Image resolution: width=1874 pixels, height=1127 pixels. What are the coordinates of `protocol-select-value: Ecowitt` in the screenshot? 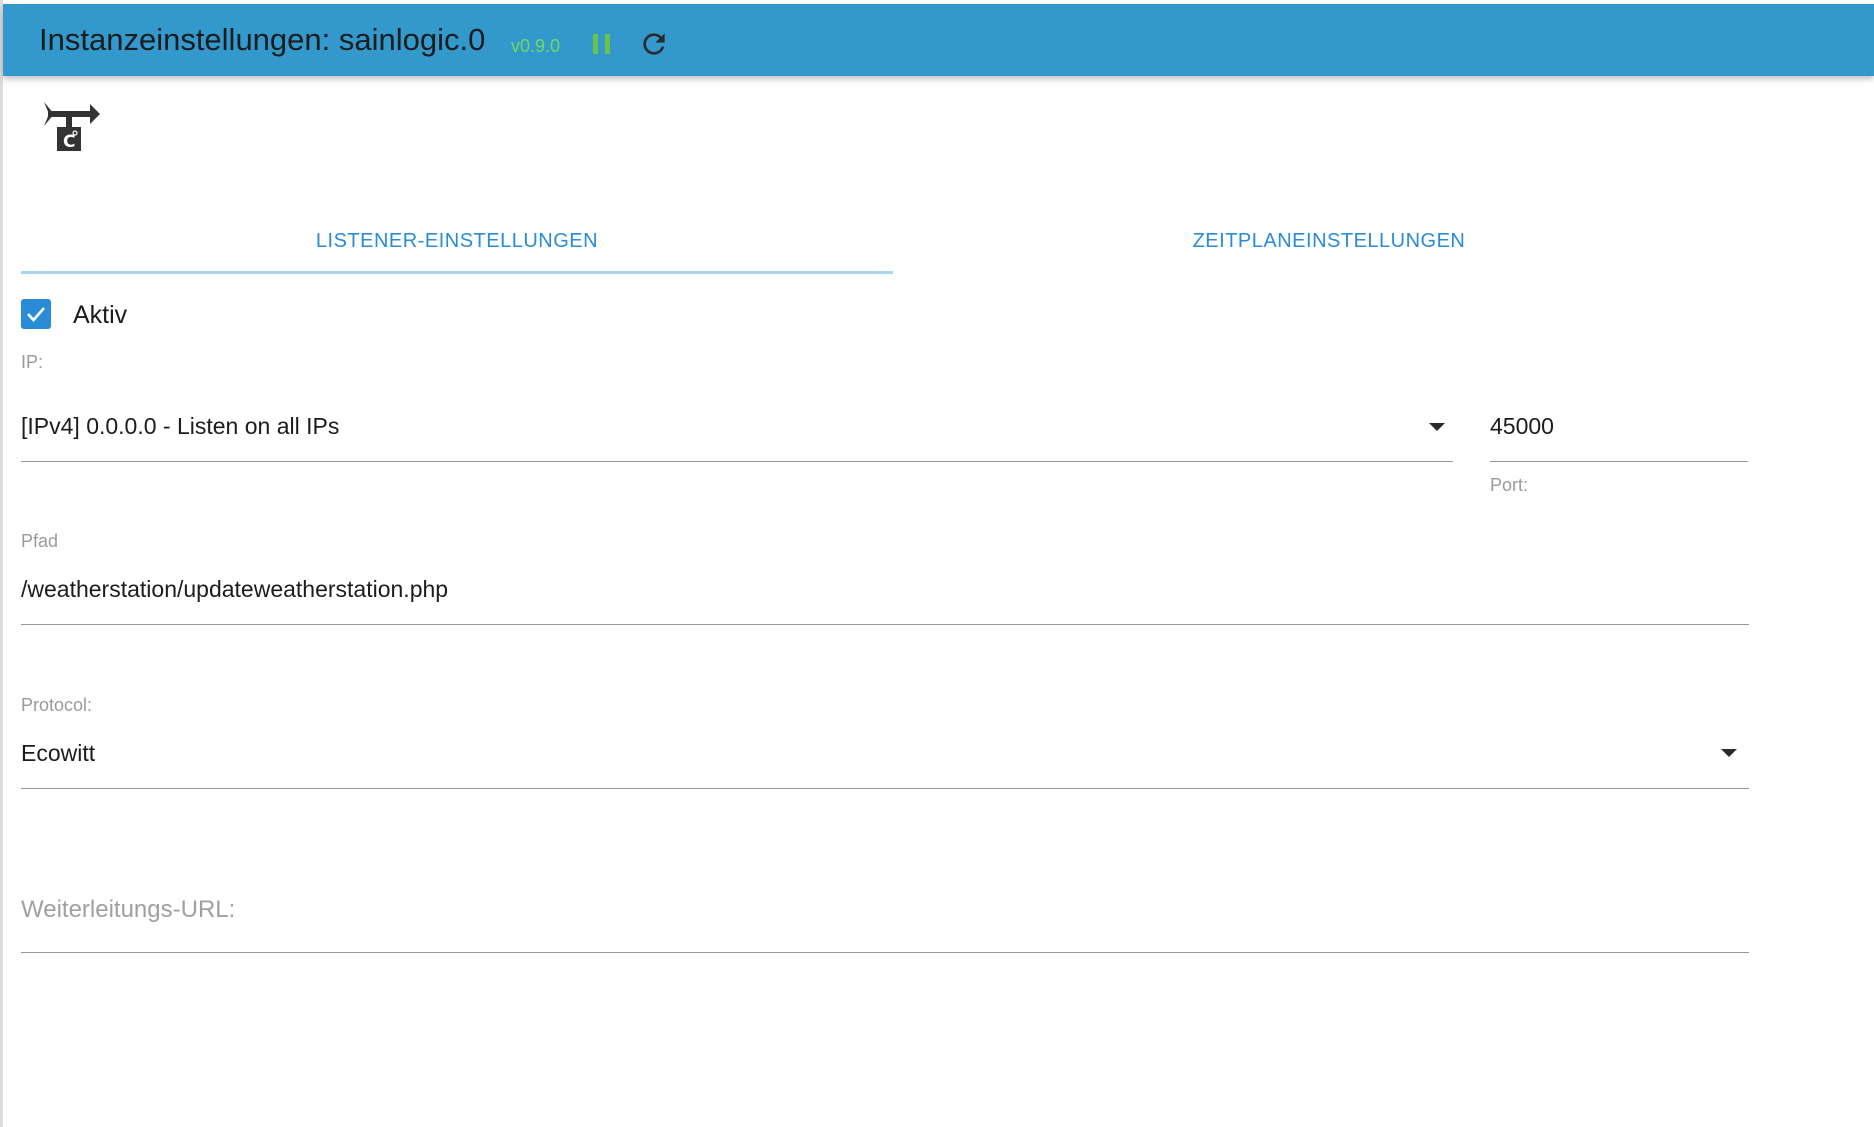 It's located at (58, 753).